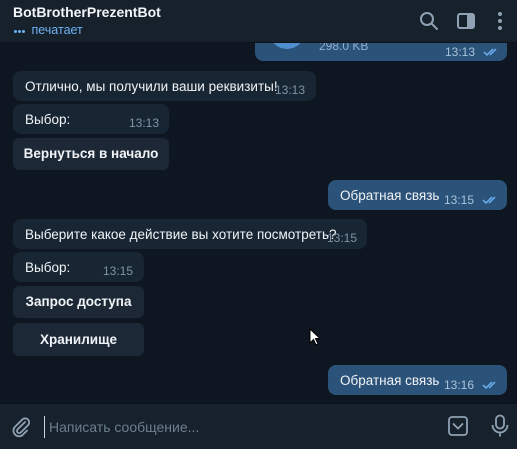  I want to click on message-composer, so click(258, 426).